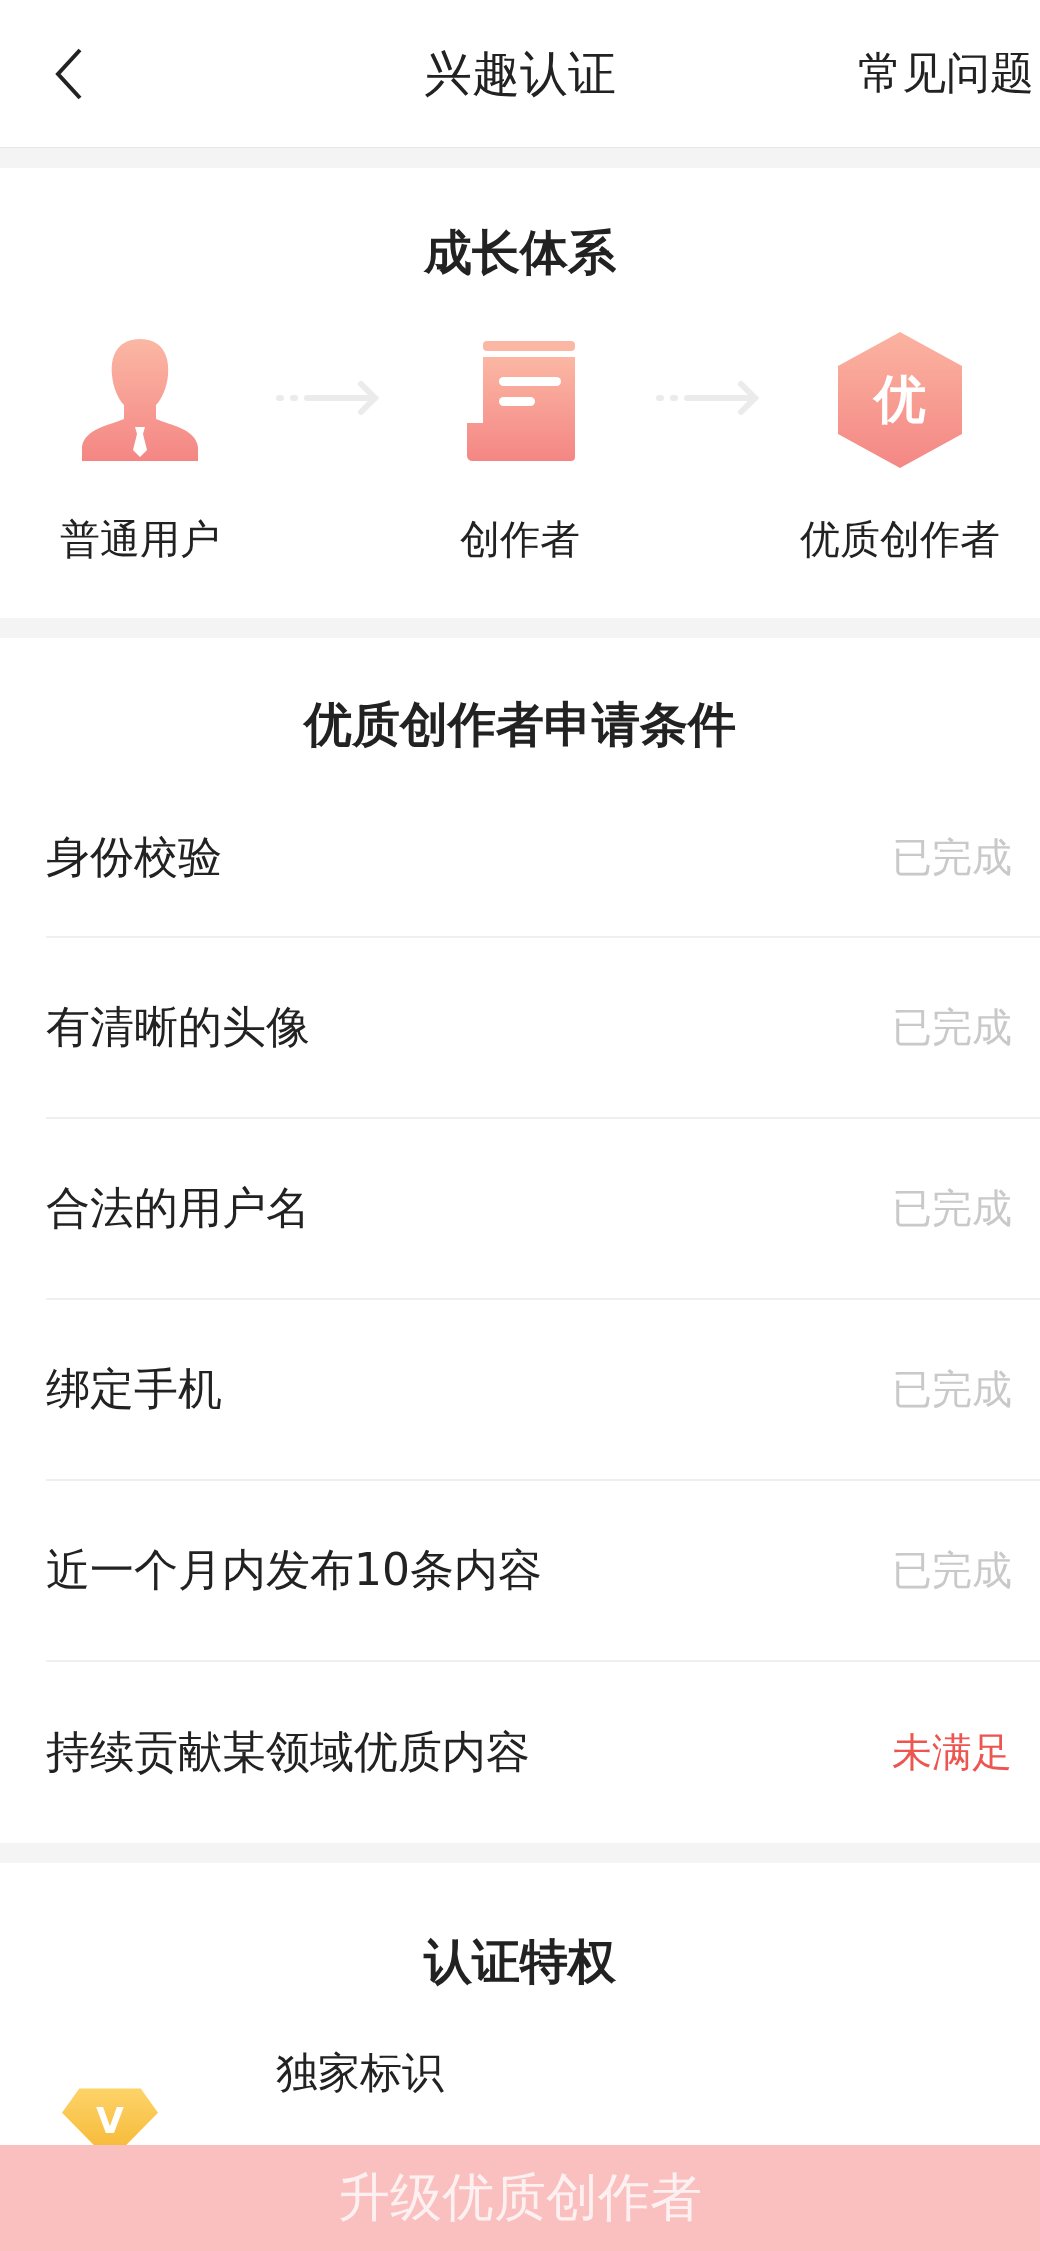  What do you see at coordinates (946, 73) in the screenshot?
I see `faq-link: 常见问题` at bounding box center [946, 73].